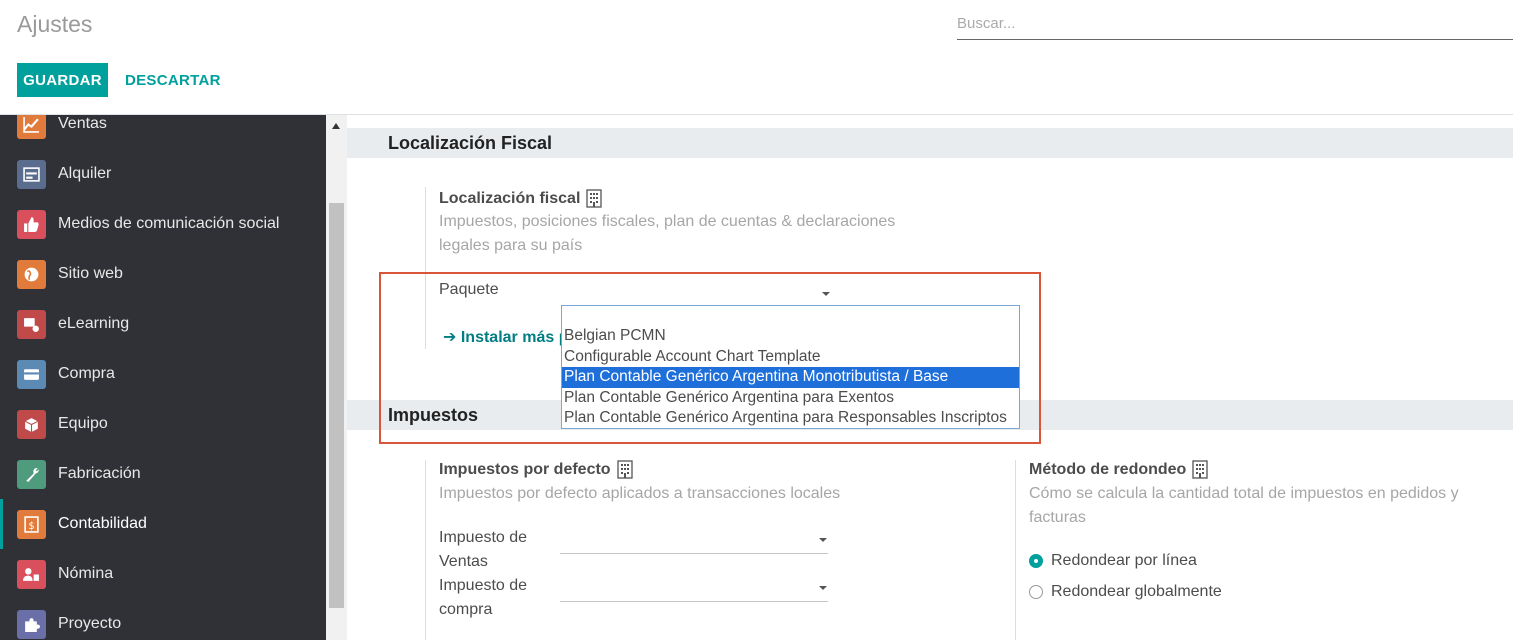 The width and height of the screenshot is (1513, 640). Describe the element at coordinates (483, 598) in the screenshot. I see `purchase-tax-label: Impuesto de compra` at that location.